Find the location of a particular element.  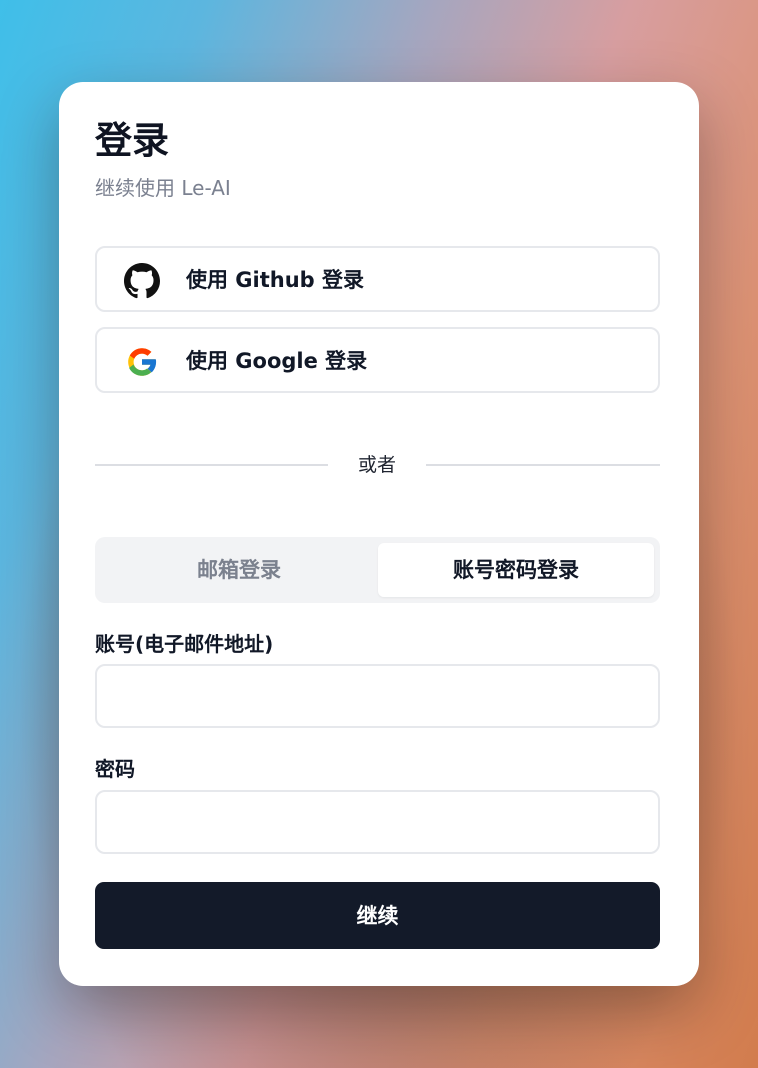

or-divider: 或者 is located at coordinates (377, 467).